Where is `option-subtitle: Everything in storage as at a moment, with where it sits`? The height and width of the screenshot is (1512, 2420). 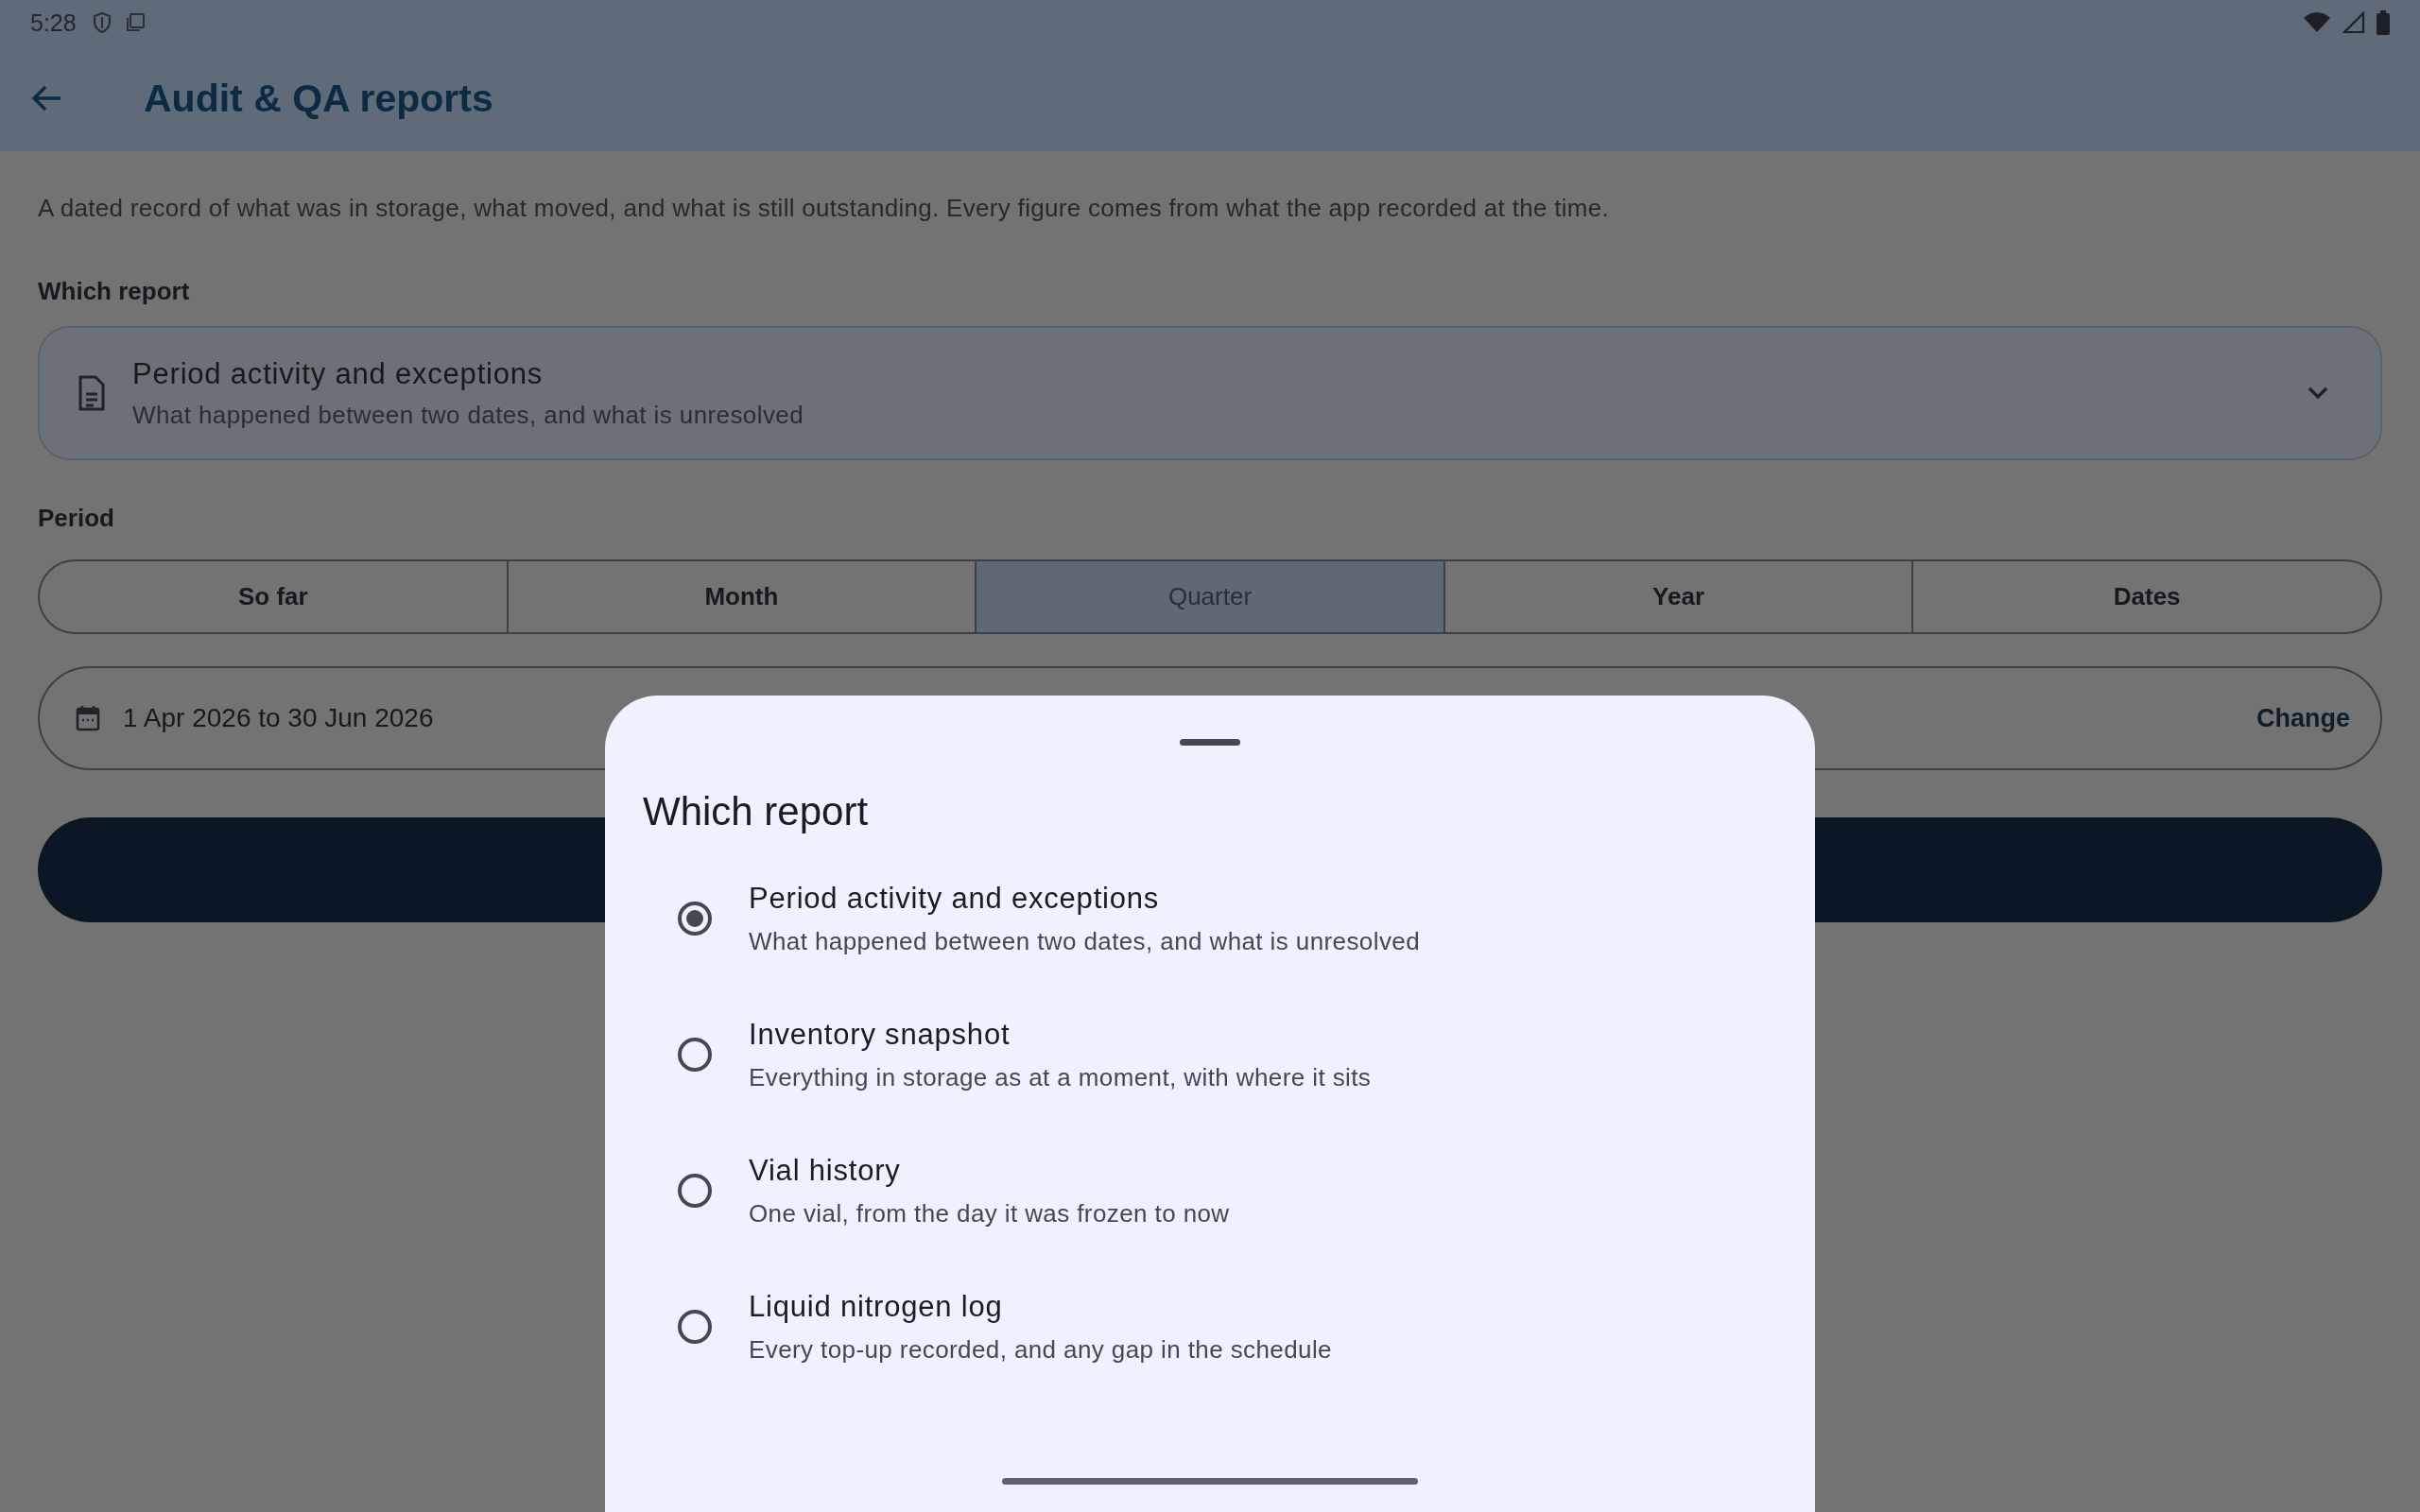 option-subtitle: Everything in storage as at a moment, with where it sits is located at coordinates (1060, 1077).